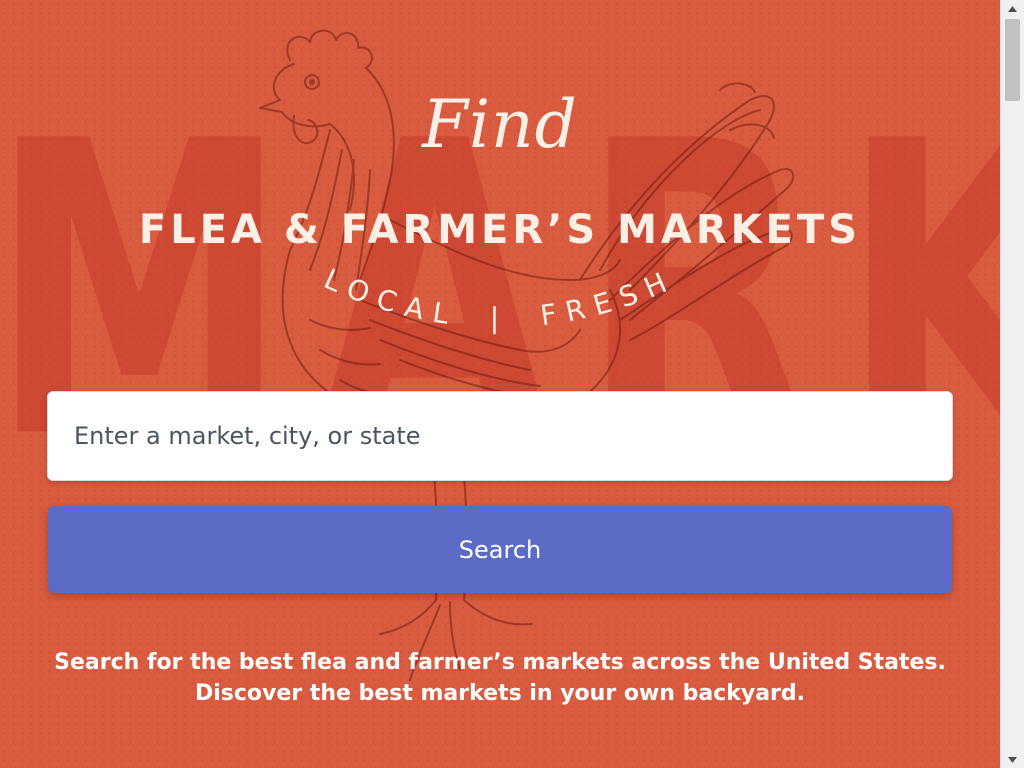 This screenshot has width=1024, height=768. I want to click on svg-text: LOCAL | FRESH, so click(500, 298).